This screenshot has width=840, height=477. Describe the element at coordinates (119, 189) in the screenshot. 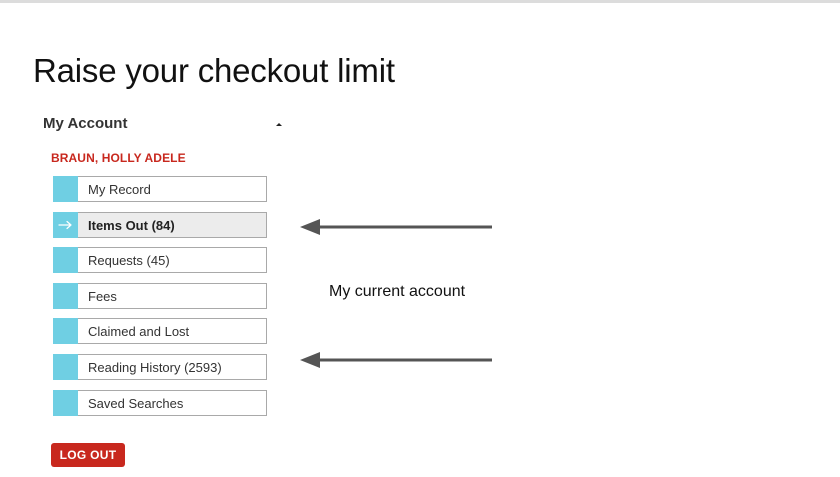

I see `nav-item-label: My Record` at that location.